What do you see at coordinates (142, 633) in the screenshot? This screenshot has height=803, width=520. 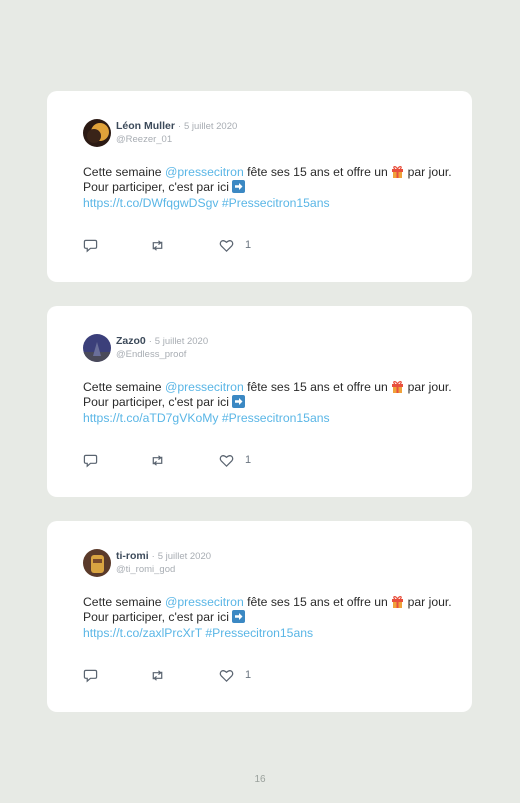 I see `url-link: https://t.co/zaxlPrcXrT` at bounding box center [142, 633].